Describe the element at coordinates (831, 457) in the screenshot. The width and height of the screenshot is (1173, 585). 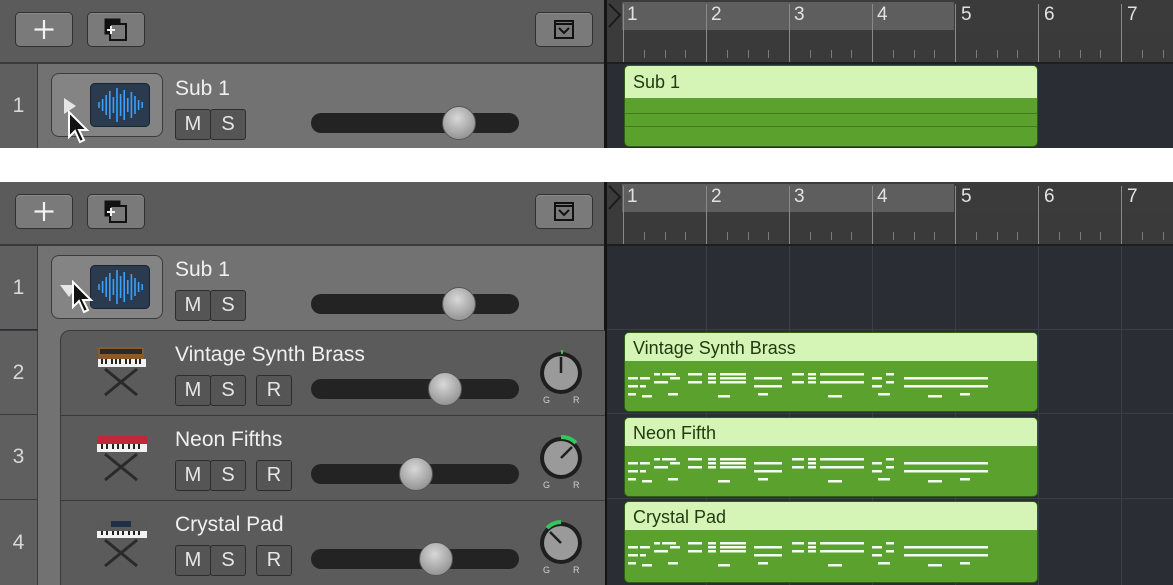
I see `midi-region: Neon Fifth` at that location.